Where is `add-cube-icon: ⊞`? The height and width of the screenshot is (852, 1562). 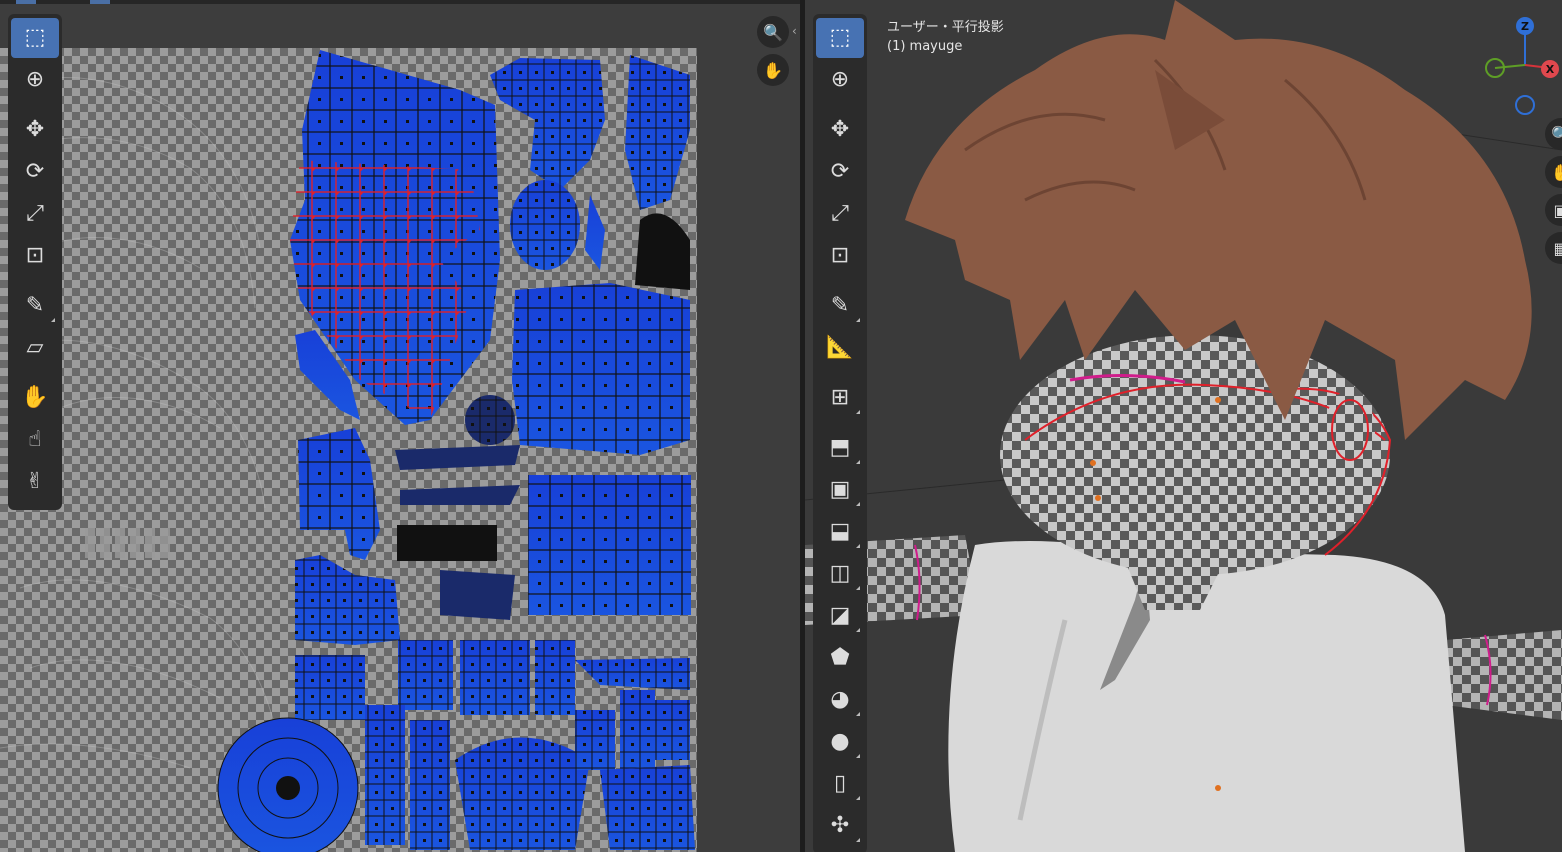
add-cube-icon: ⊞ is located at coordinates (840, 397).